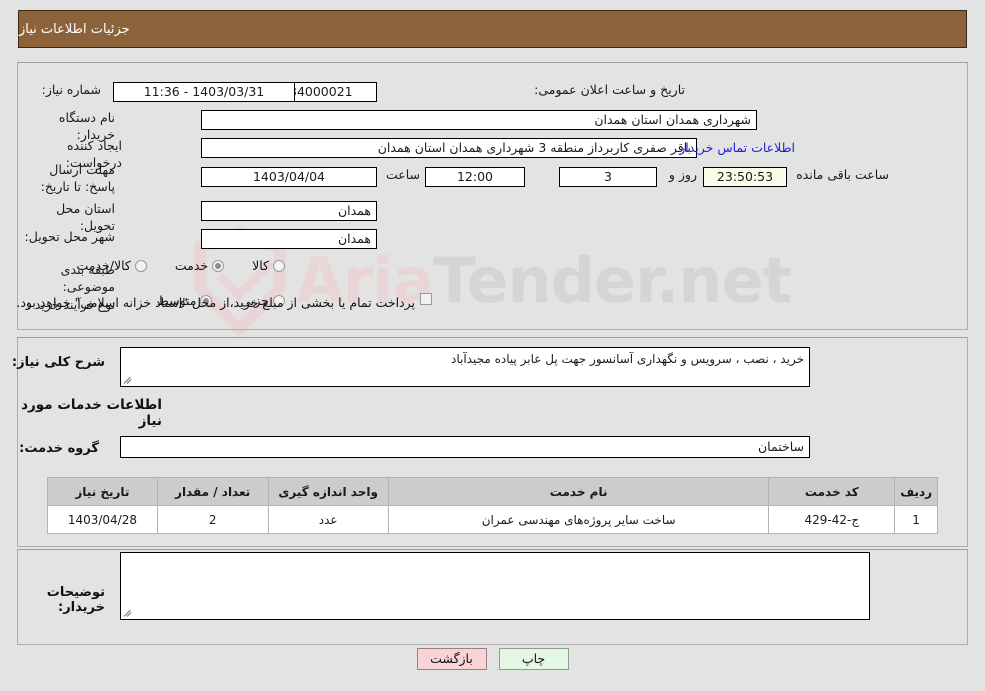  Describe the element at coordinates (169, 265) in the screenshot. I see `subject-category-radio-group: کالا خدمت کالا/خدمت` at that location.